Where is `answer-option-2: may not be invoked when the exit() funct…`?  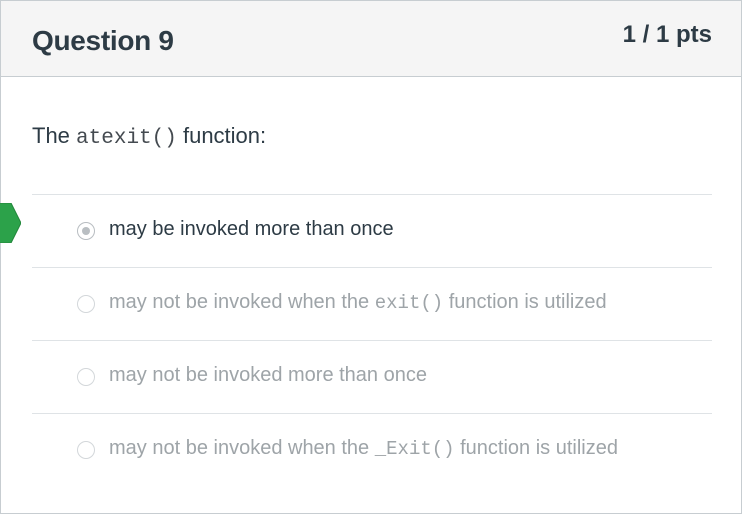 answer-option-2: may not be invoked when the exit() funct… is located at coordinates (372, 304).